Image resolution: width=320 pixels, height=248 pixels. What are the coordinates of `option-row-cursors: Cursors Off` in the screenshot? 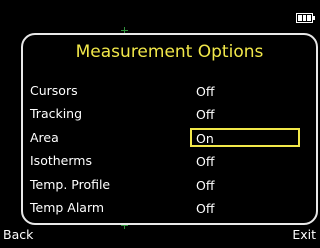 It's located at (169, 91).